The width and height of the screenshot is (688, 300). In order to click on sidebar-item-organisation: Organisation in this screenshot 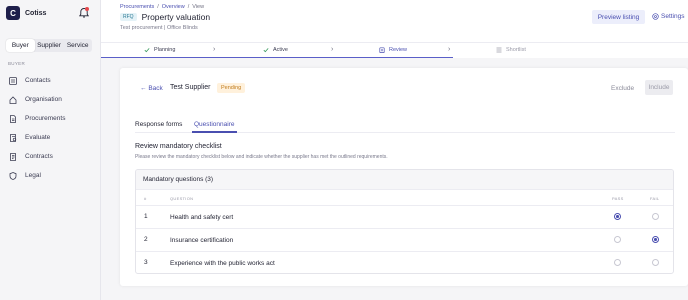, I will do `click(50, 99)`.